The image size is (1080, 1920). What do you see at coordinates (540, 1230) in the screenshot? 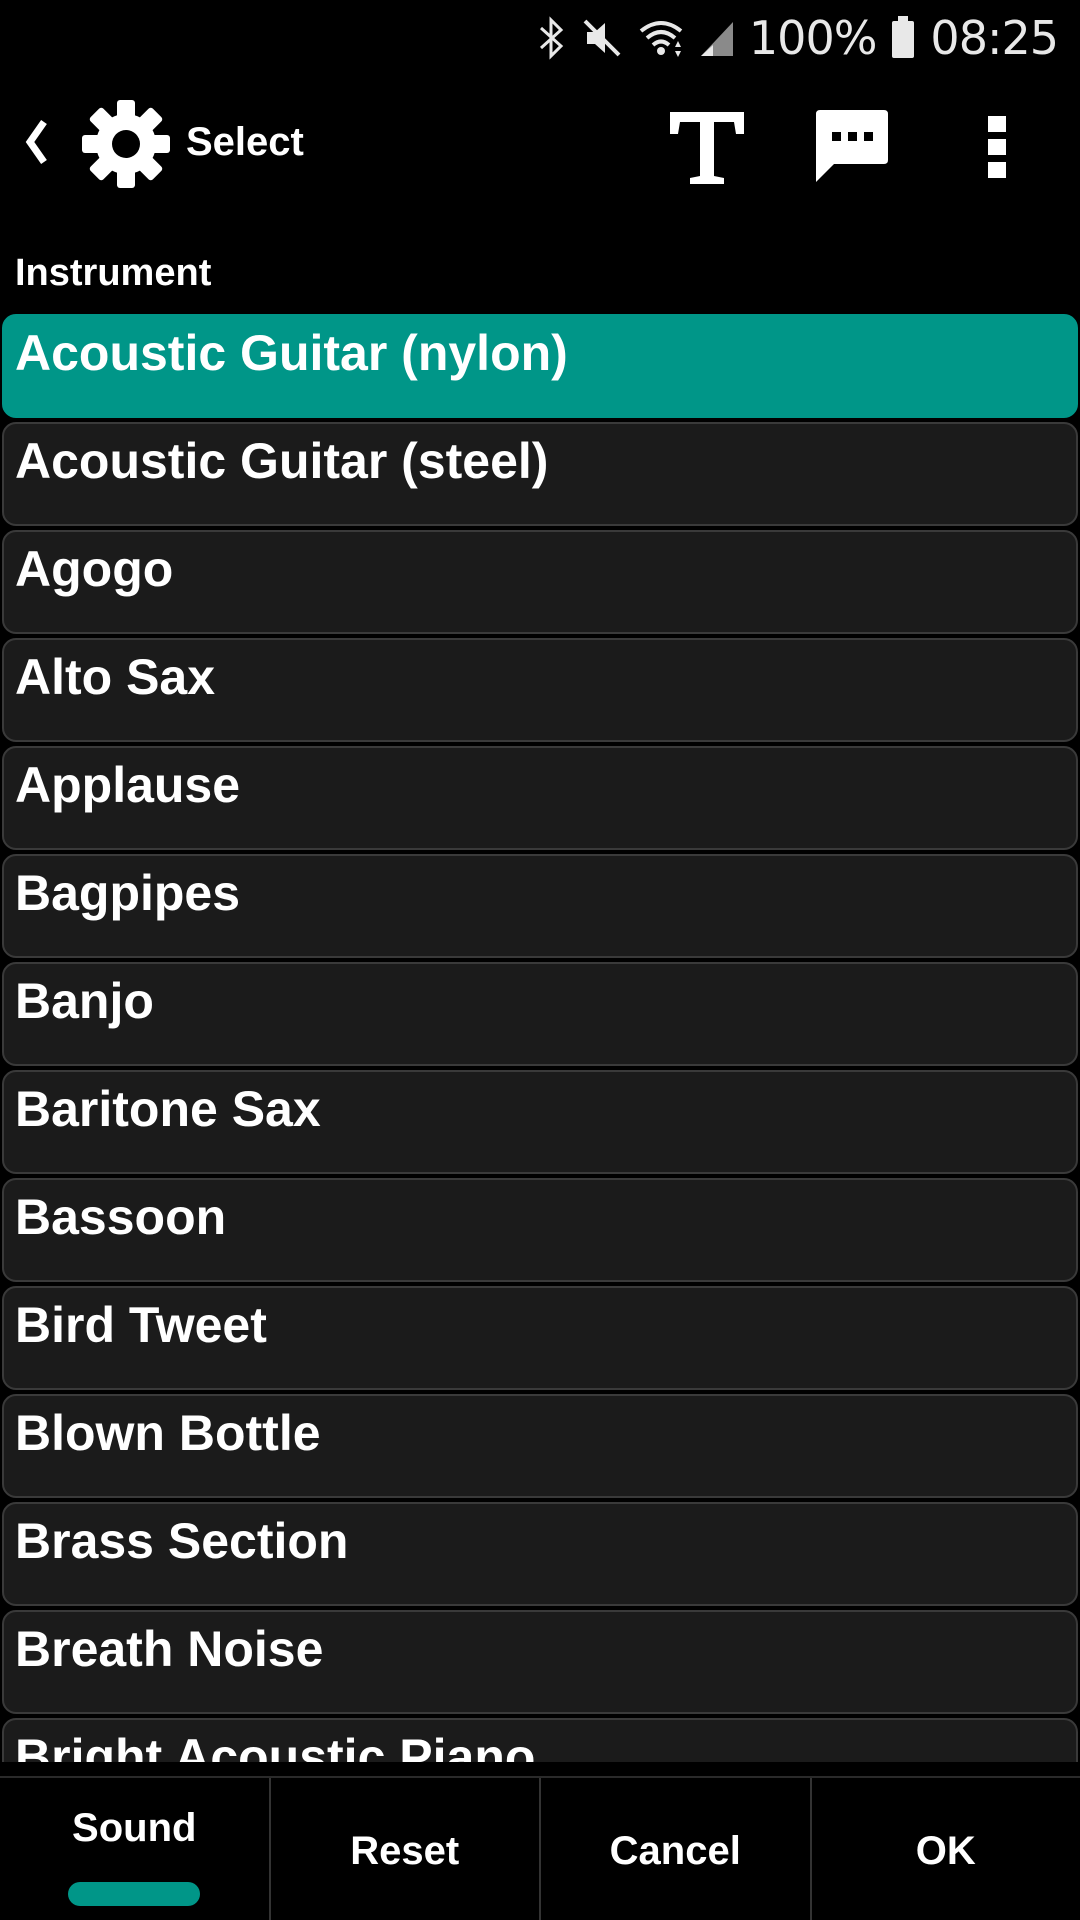
I see `list-item: Bassoon` at bounding box center [540, 1230].